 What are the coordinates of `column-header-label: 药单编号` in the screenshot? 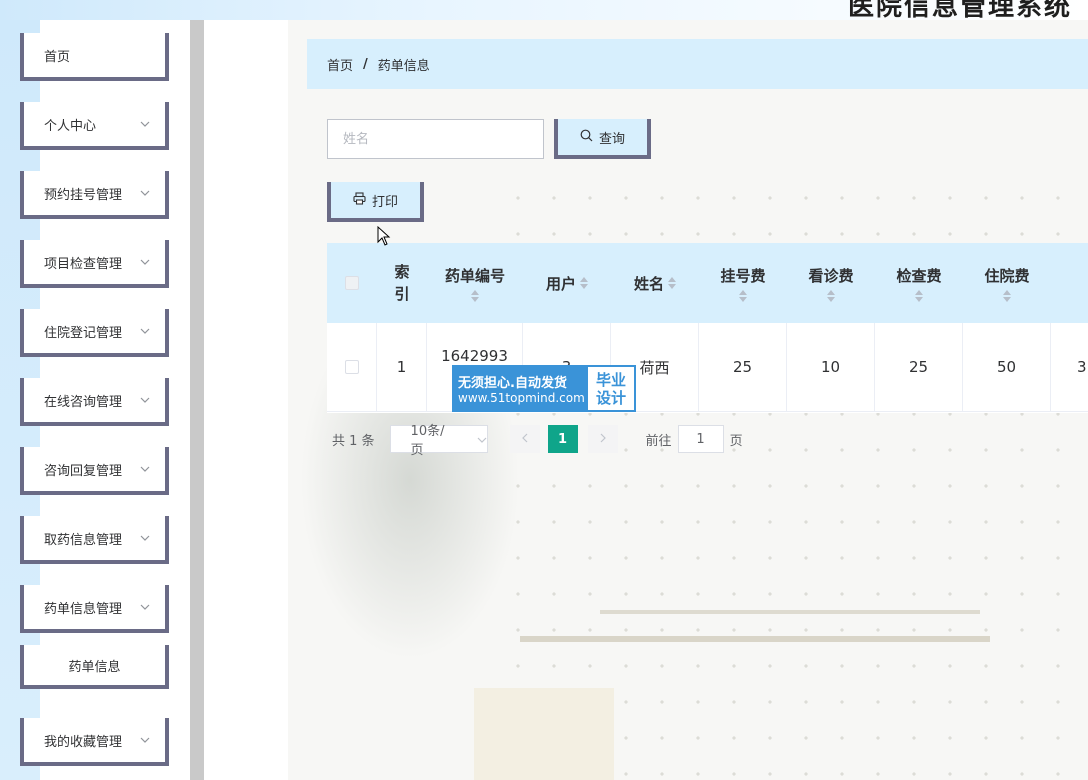 It's located at (474, 275).